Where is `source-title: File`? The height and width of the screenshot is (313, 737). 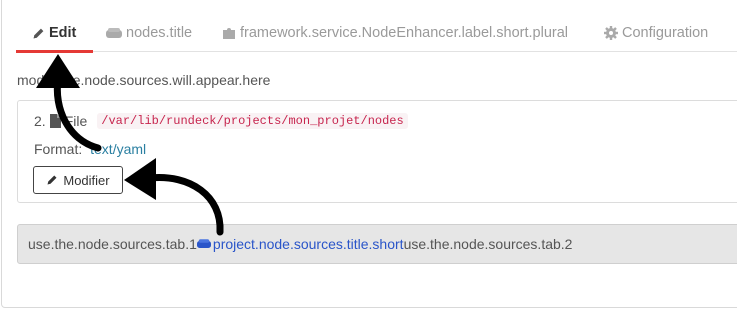 source-title: File is located at coordinates (76, 121).